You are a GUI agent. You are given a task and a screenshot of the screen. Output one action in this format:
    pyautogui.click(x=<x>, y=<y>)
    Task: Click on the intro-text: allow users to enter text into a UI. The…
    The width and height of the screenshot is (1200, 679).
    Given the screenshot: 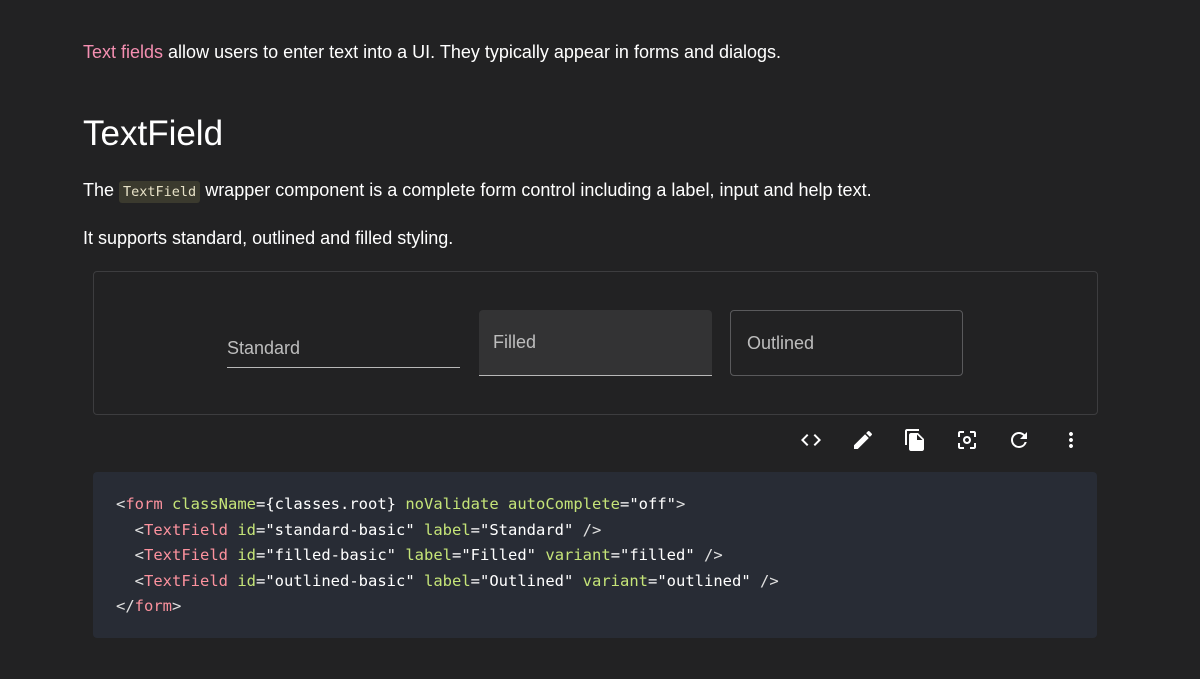 What is the action you would take?
    pyautogui.click(x=472, y=52)
    